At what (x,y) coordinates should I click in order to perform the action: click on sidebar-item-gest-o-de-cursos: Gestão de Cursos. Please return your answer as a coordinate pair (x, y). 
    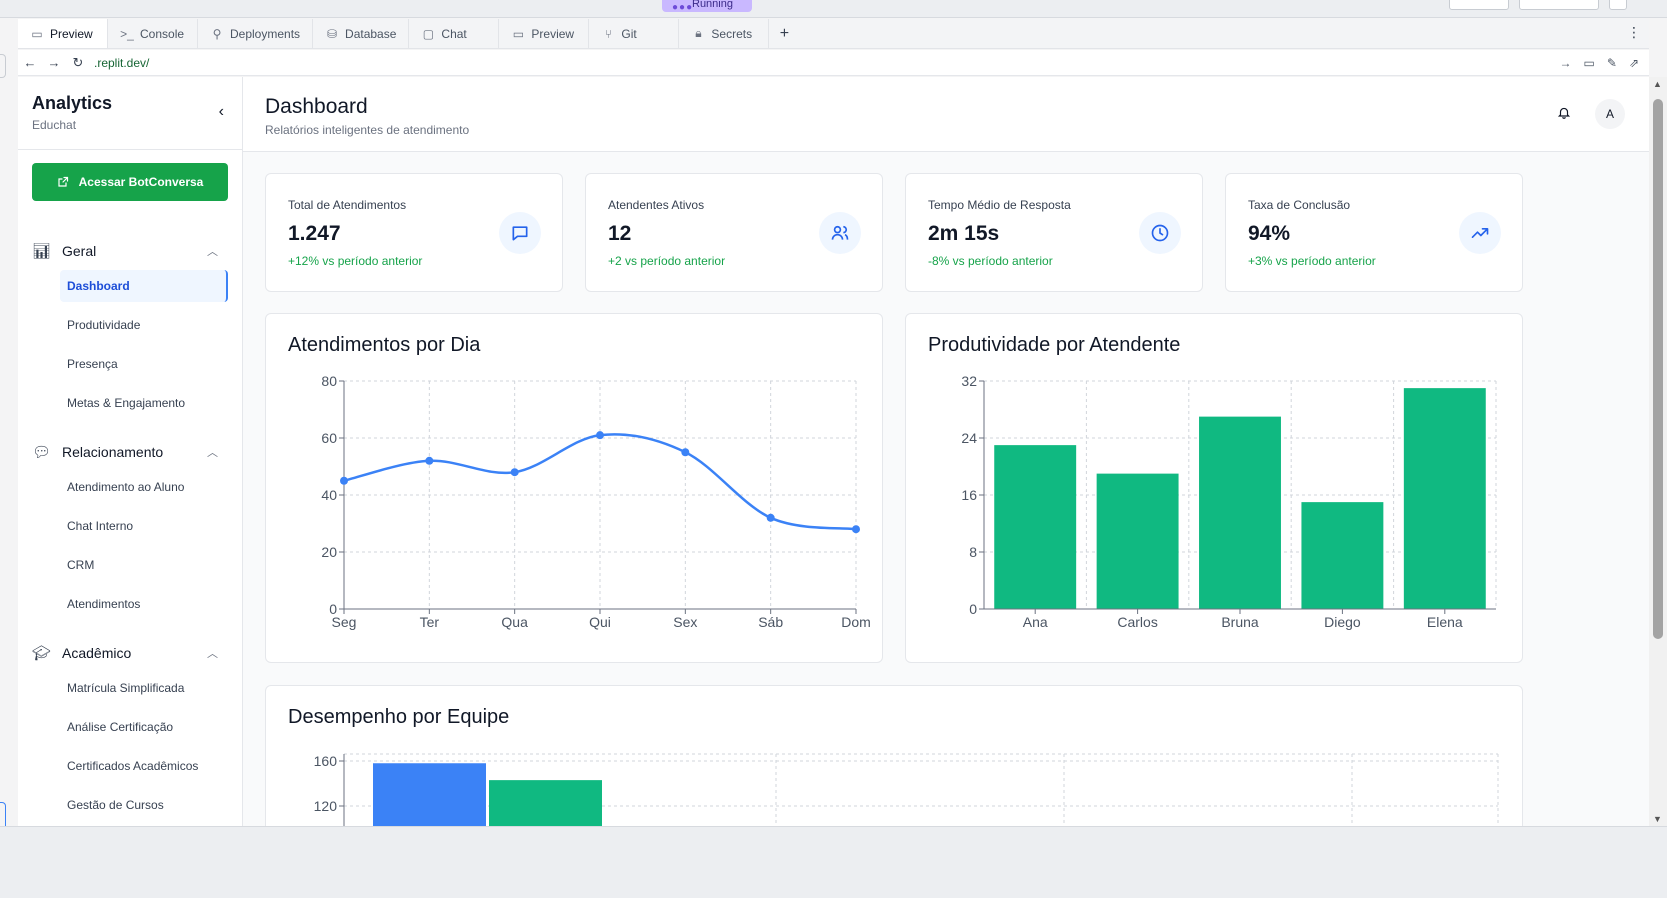
    Looking at the image, I should click on (144, 805).